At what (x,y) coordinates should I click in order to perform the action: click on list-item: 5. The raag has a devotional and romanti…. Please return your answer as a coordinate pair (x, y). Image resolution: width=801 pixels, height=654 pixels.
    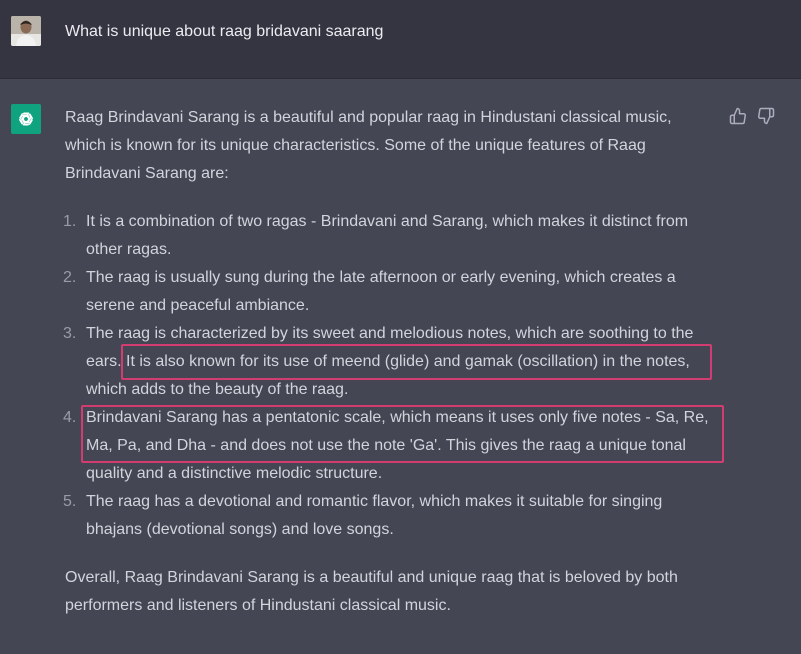
    Looking at the image, I should click on (394, 516).